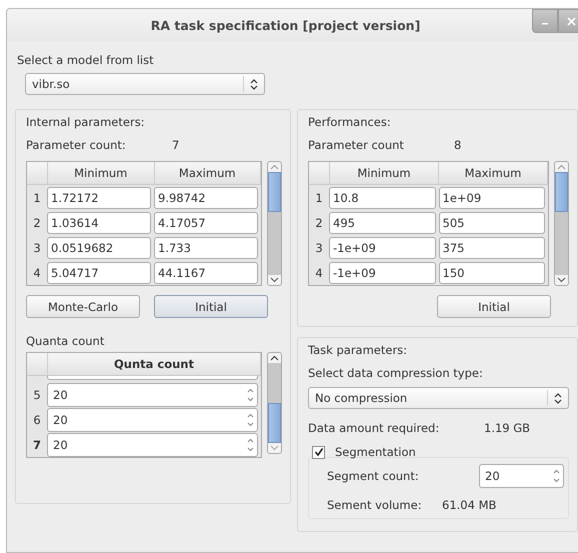  Describe the element at coordinates (373, 476) in the screenshot. I see `segment-count-label: Segment count:` at that location.